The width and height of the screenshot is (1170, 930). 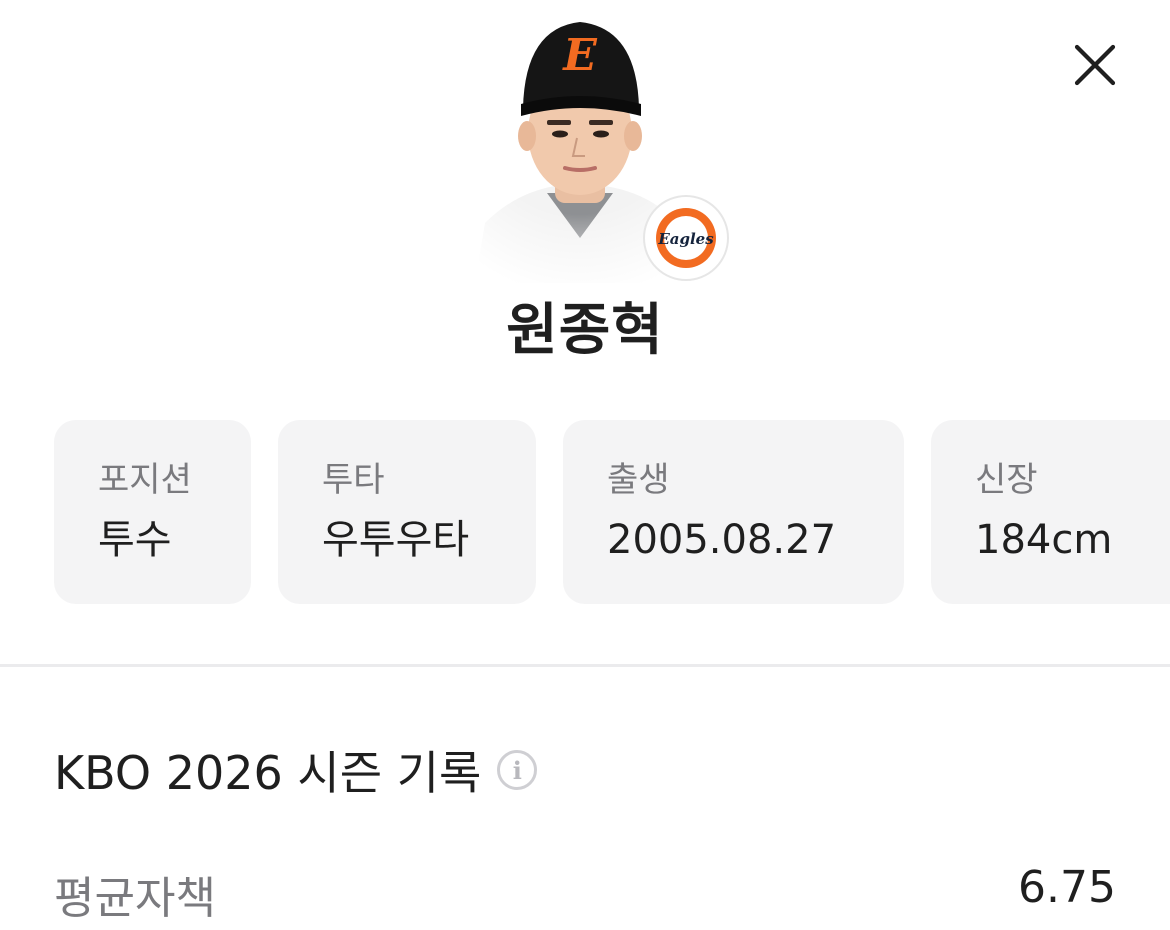 I want to click on info-card-value: 184cm, so click(x=1044, y=540).